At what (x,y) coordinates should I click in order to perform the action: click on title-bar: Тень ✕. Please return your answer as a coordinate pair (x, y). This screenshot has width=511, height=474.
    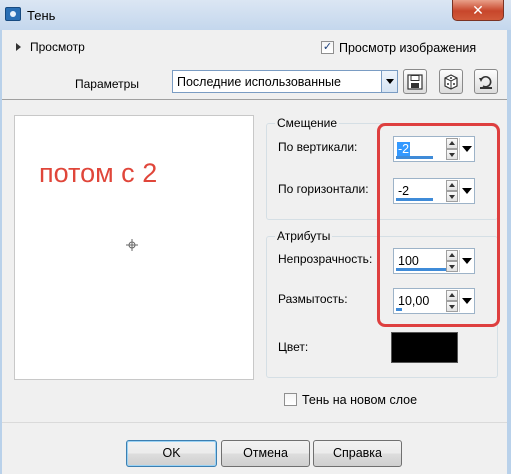
    Looking at the image, I should click on (255, 15).